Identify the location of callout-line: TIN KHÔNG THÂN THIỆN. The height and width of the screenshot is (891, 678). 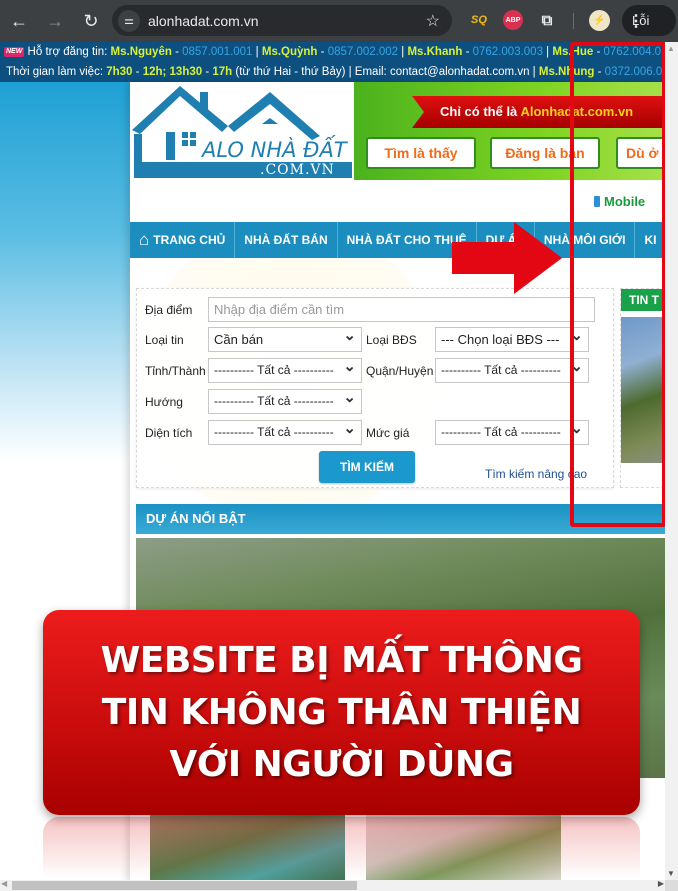
(341, 712).